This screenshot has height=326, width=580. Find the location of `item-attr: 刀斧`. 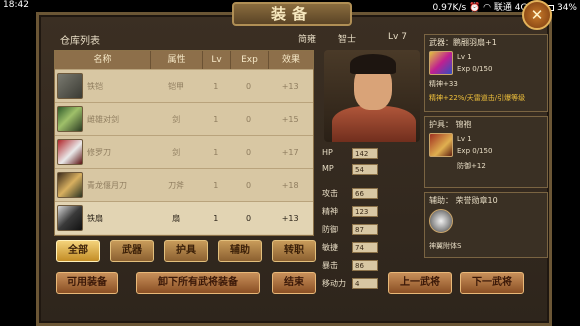

item-attr: 刀斧 is located at coordinates (176, 185).